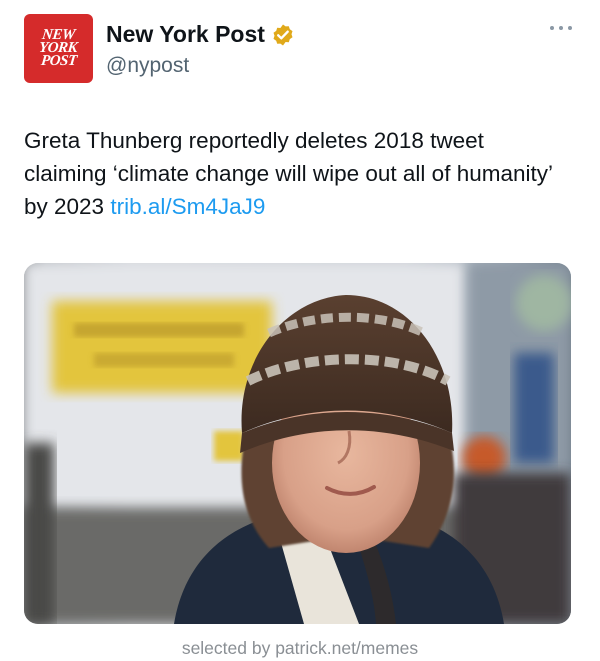  What do you see at coordinates (300, 648) in the screenshot?
I see `meme-credit: selected by patrick.net/memes` at bounding box center [300, 648].